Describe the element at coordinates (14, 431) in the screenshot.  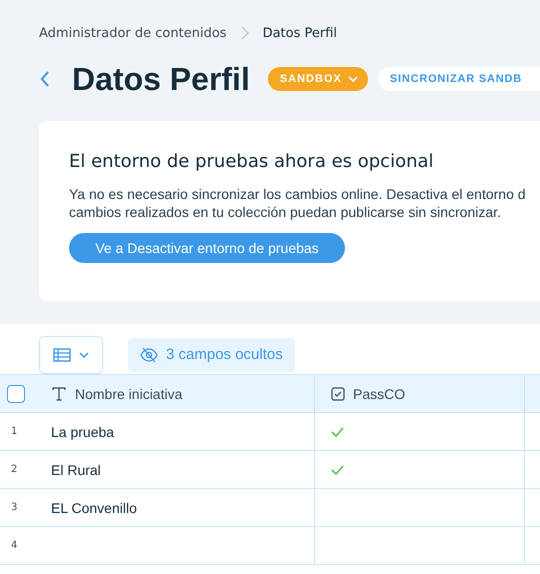
I see `row-number: 1` at that location.